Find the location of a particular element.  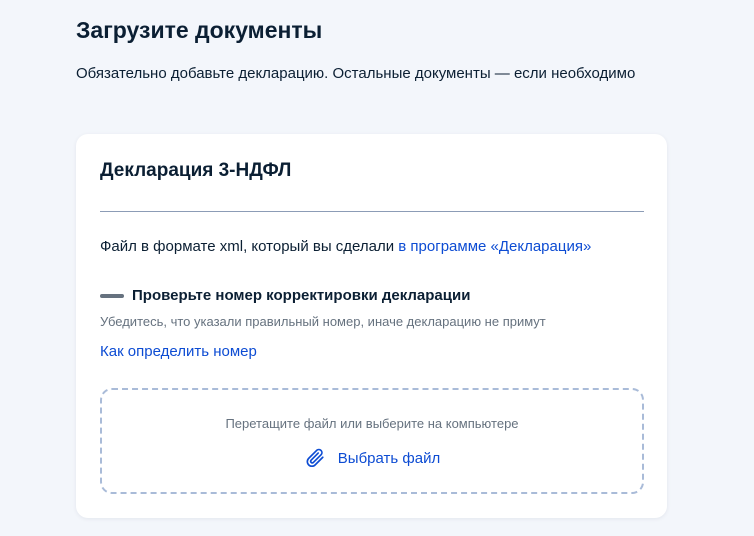

warning-marker-icon is located at coordinates (112, 296).